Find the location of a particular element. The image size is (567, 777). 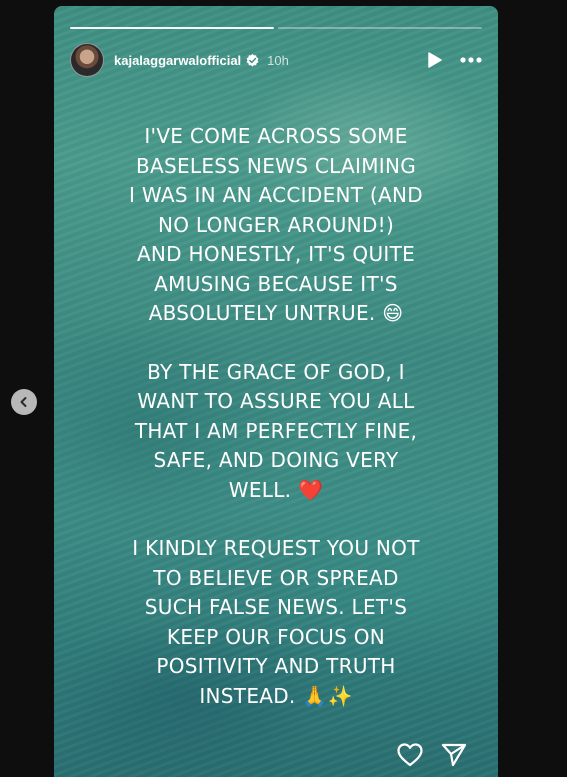

more-options-button is located at coordinates (471, 60).